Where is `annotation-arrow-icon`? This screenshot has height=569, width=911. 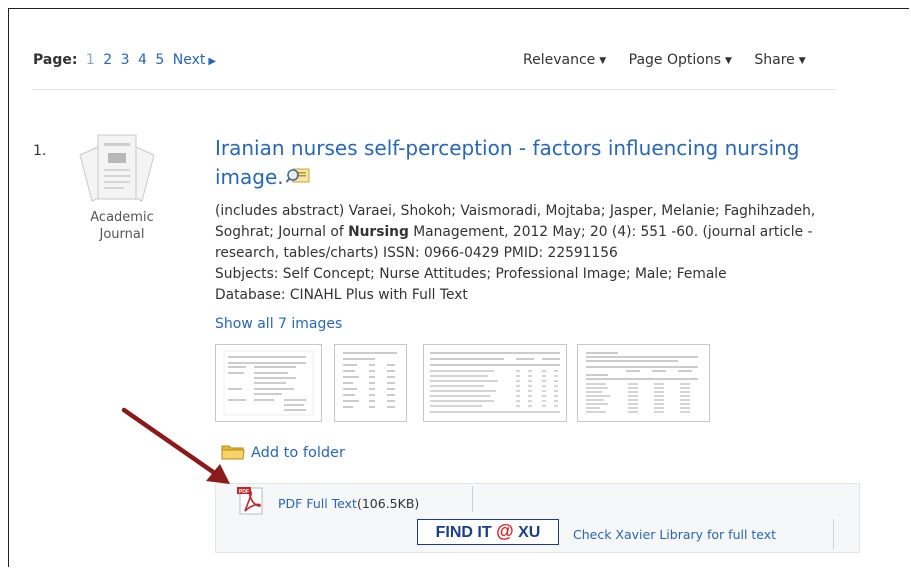 annotation-arrow-icon is located at coordinates (175, 445).